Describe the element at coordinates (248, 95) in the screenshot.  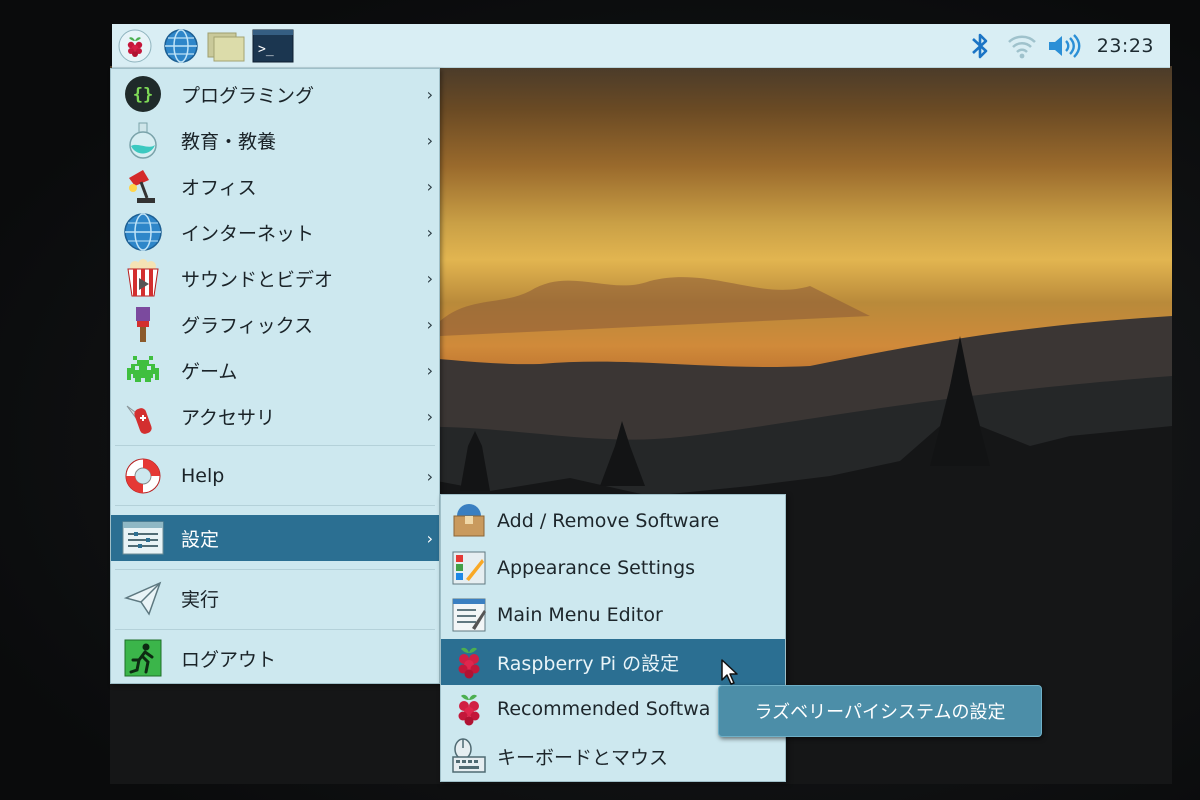
I see `menu-item-label: プログラミング` at that location.